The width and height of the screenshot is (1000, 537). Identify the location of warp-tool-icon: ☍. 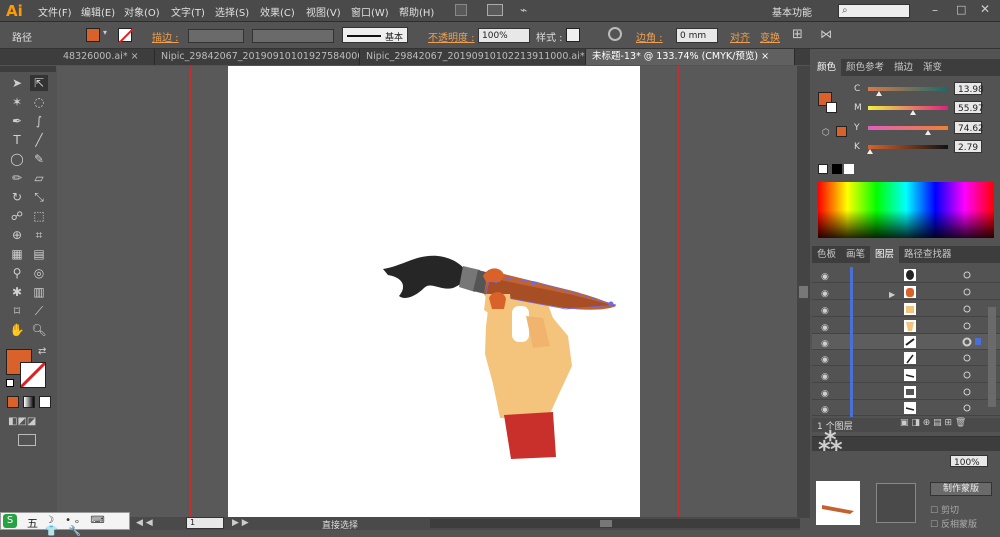
(17, 216).